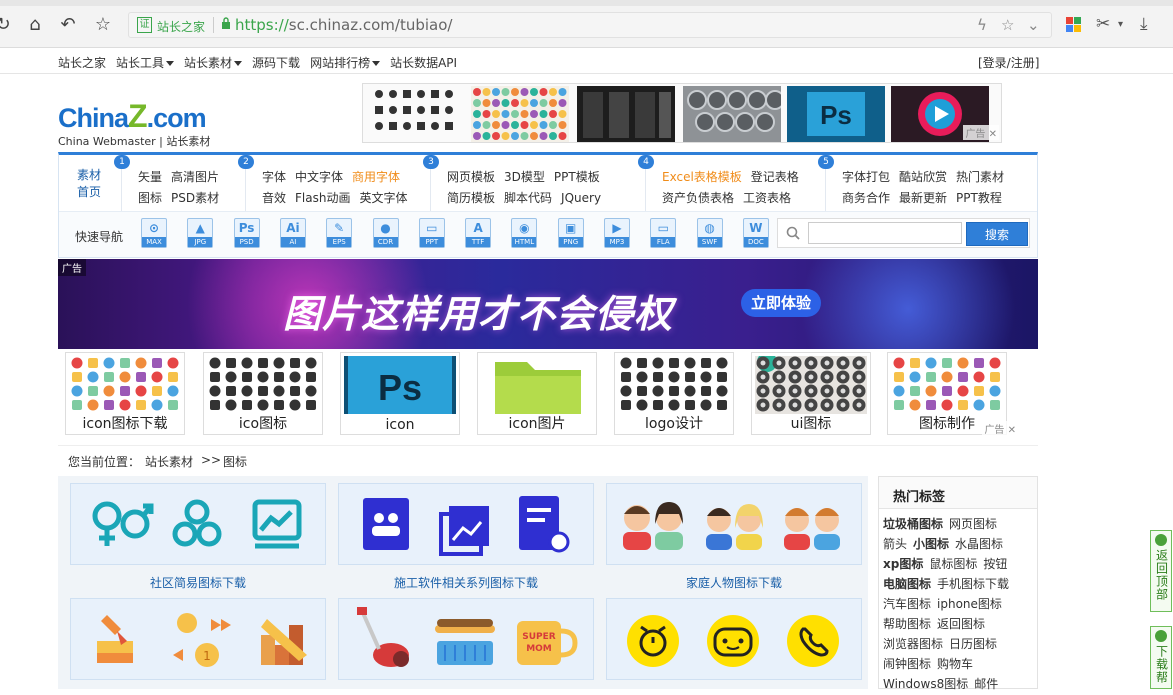 This screenshot has height=695, width=1173. I want to click on topbar-link: 源码下载, so click(276, 63).